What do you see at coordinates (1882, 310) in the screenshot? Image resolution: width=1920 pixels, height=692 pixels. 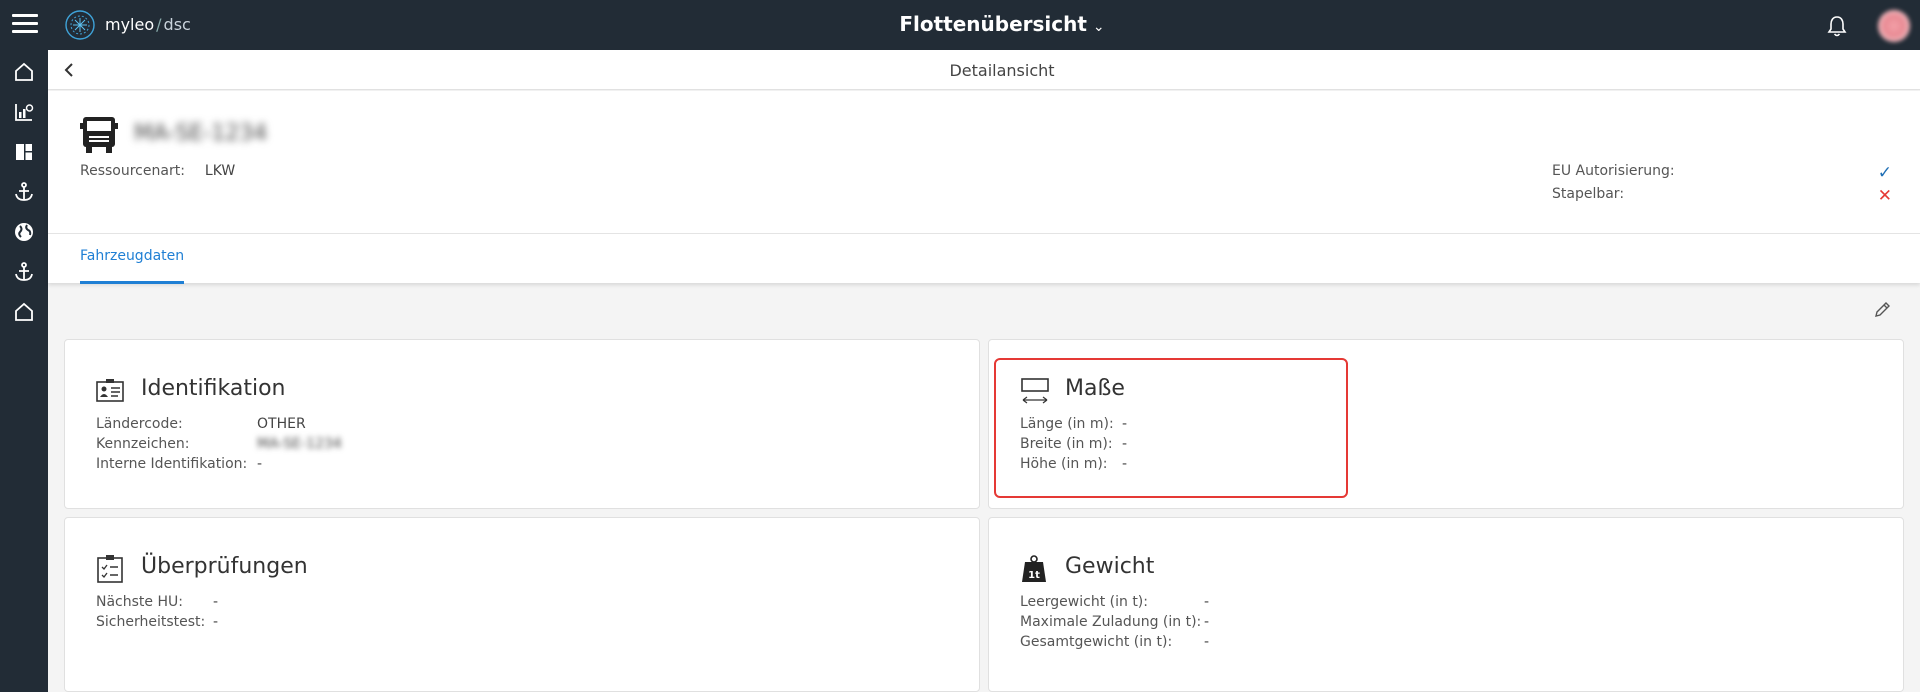 I see `edit-pencil-icon` at bounding box center [1882, 310].